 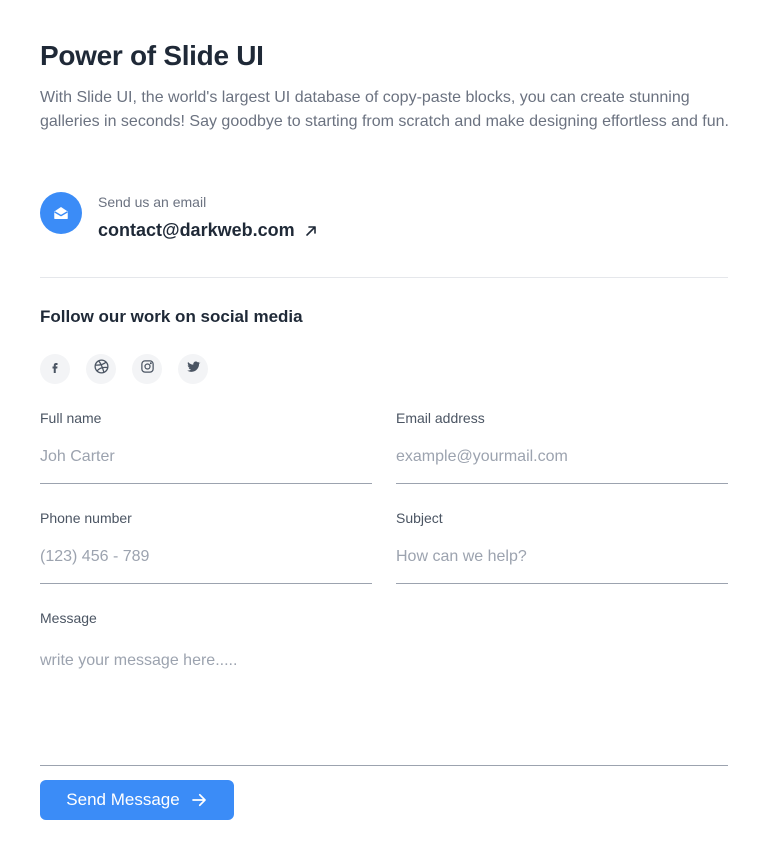 I want to click on twitter-icon, so click(x=193, y=369).